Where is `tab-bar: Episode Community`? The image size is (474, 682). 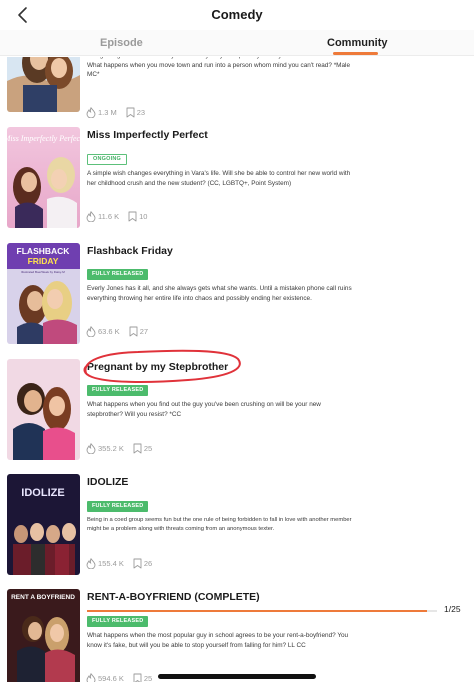 tab-bar: Episode Community is located at coordinates (237, 43).